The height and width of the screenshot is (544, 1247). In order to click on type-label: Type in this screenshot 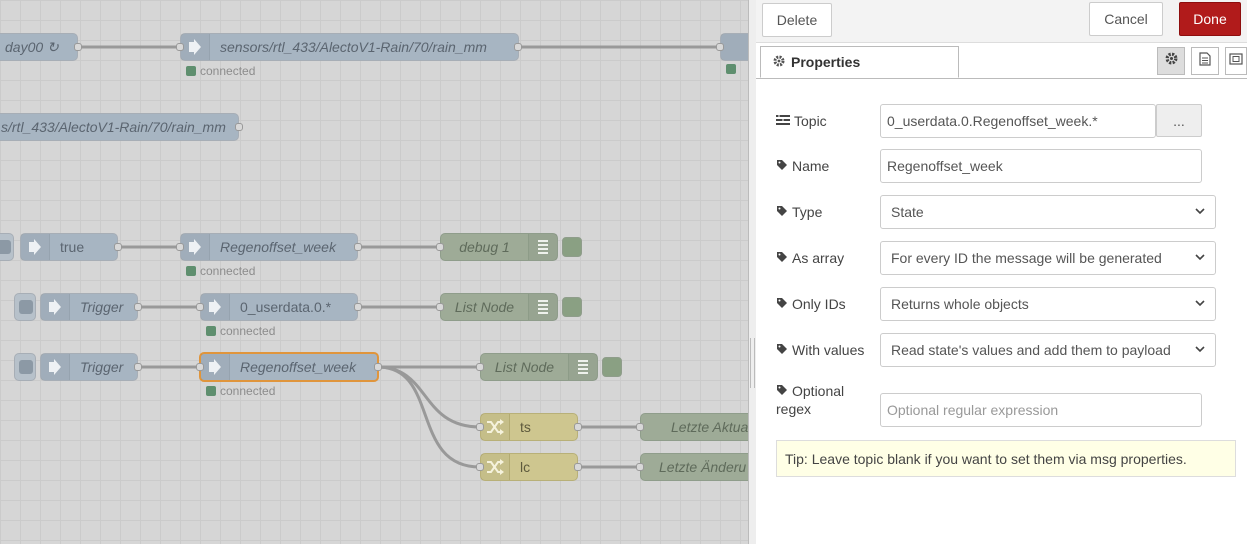, I will do `click(828, 212)`.